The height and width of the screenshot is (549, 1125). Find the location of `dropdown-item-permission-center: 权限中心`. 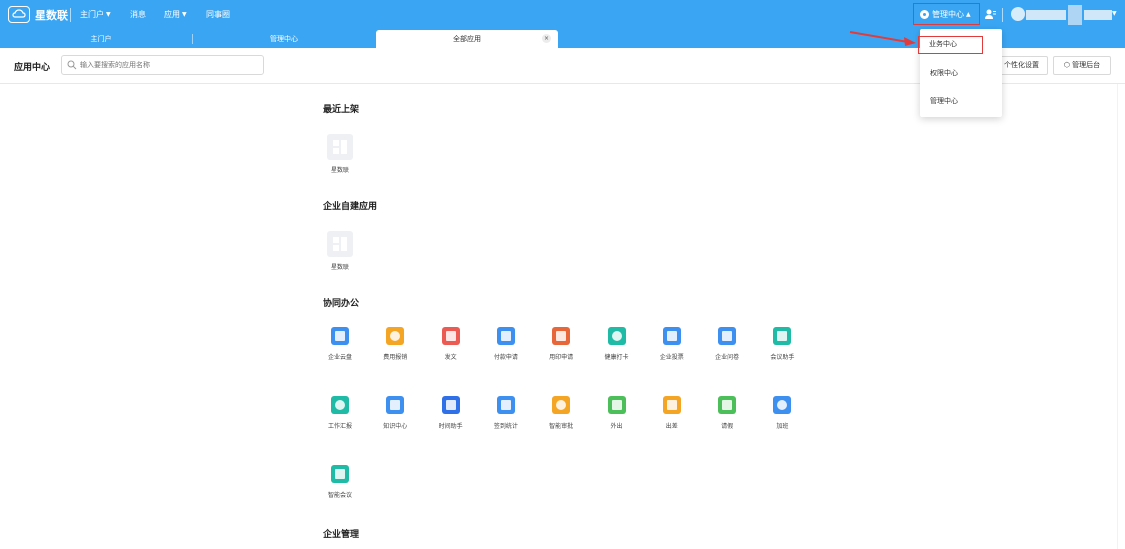

dropdown-item-permission-center: 权限中心 is located at coordinates (961, 73).